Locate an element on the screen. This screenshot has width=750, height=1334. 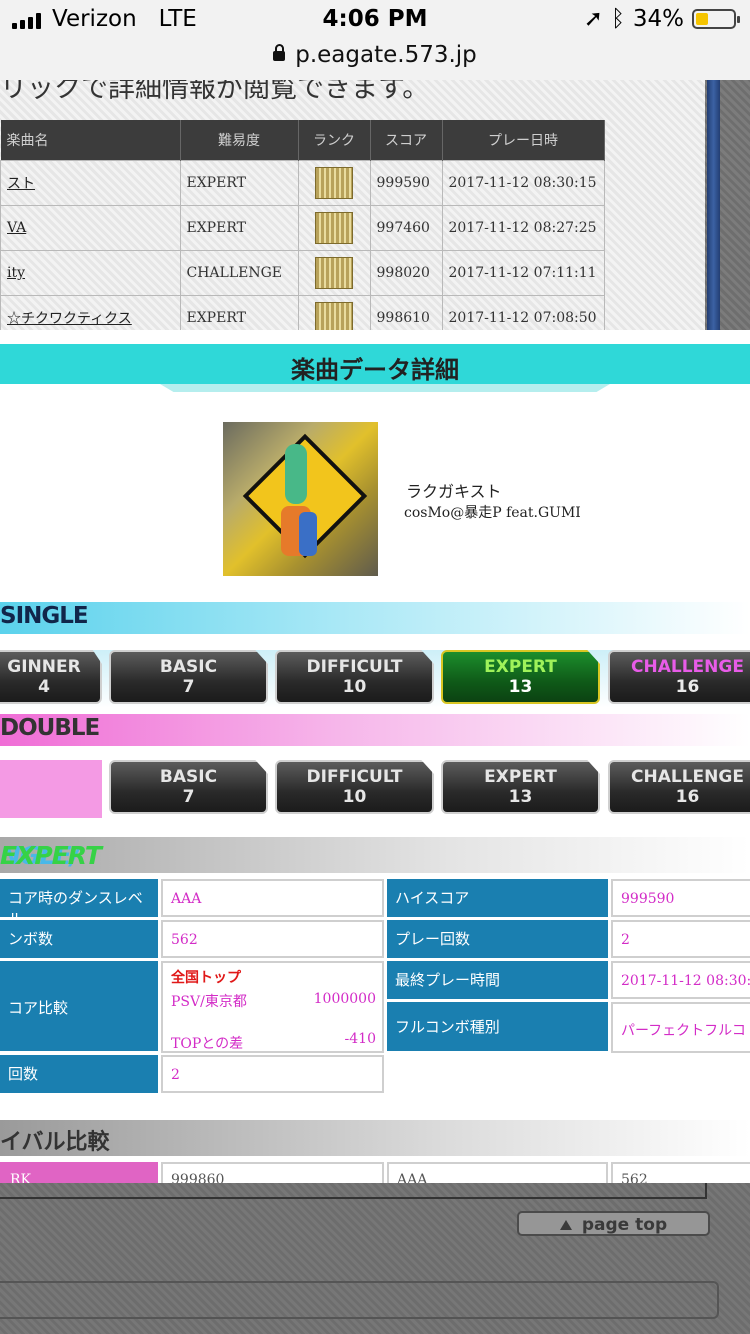
dance-level-value: AAA is located at coordinates (272, 898).